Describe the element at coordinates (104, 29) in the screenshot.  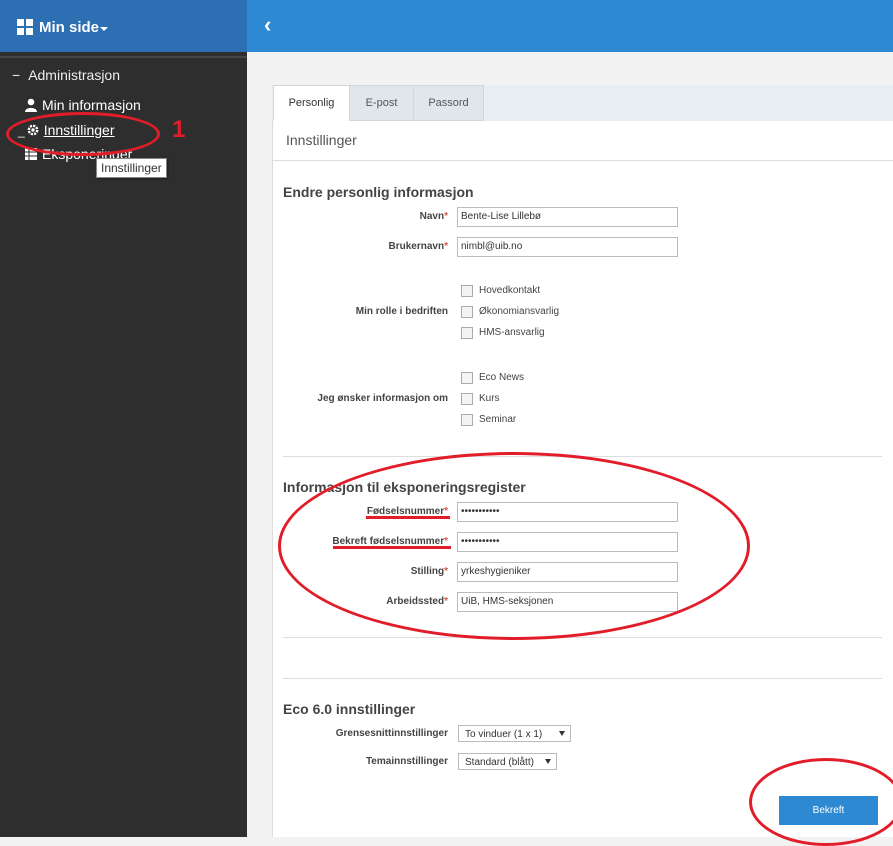
I see `caret-down-icon` at that location.